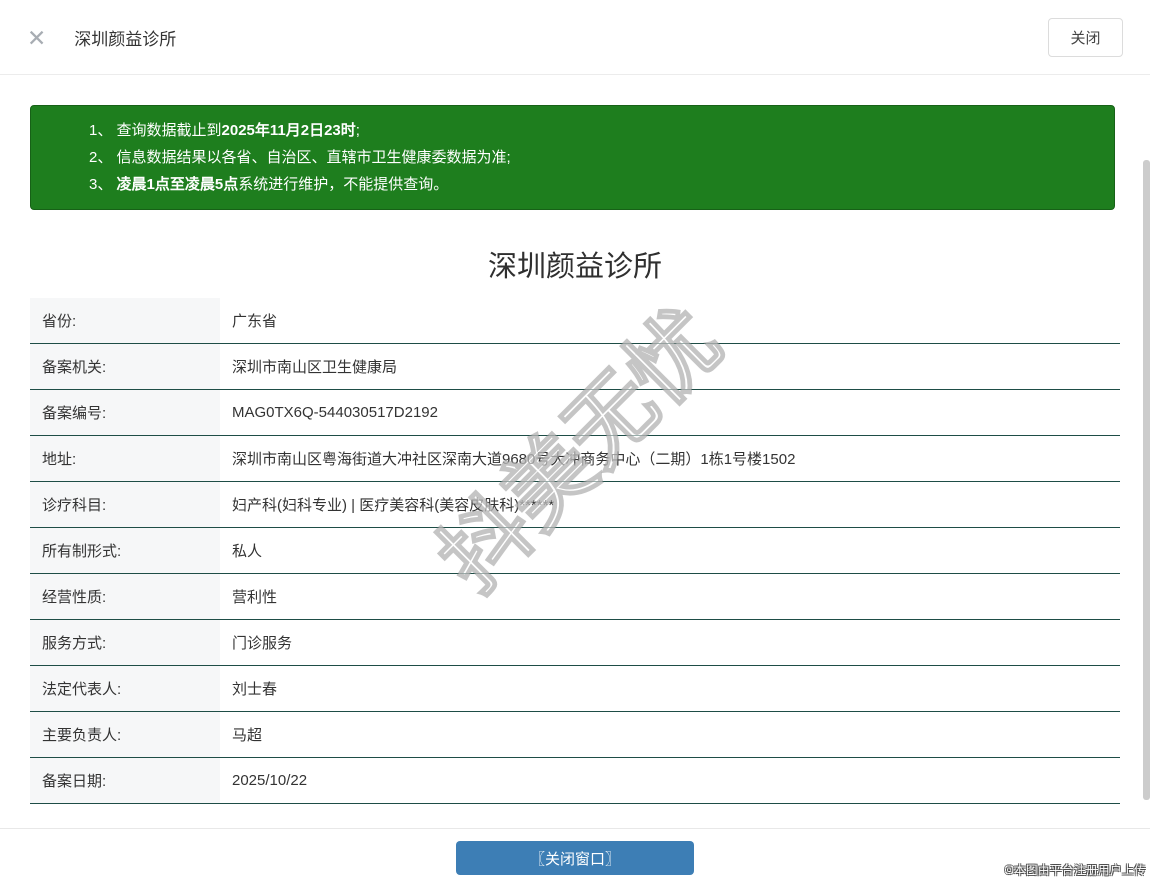 Image resolution: width=1150 pixels, height=883 pixels. Describe the element at coordinates (1075, 871) in the screenshot. I see `upload-credit: ©本图由平台注册用户上传` at that location.